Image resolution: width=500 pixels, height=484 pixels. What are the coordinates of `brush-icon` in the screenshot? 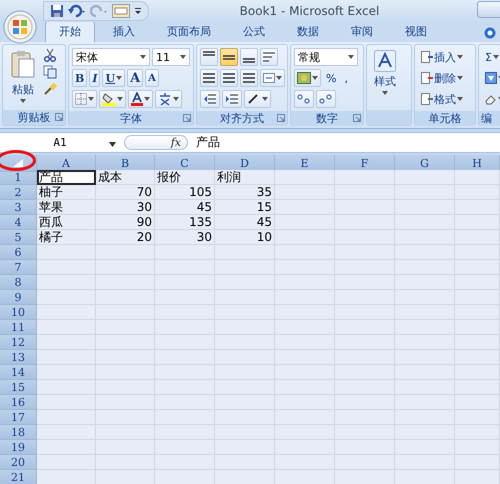 It's located at (50, 89).